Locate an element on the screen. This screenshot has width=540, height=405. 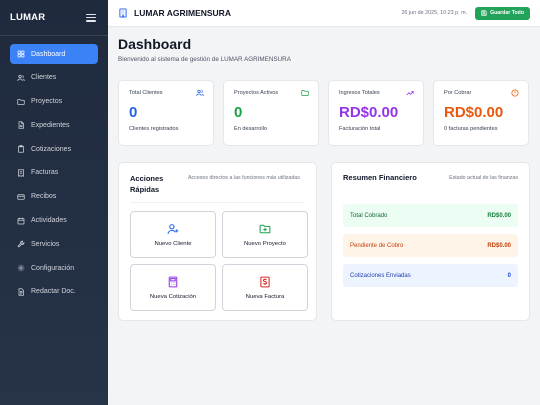
finance-row-label: Pendiente de Cobro is located at coordinates (377, 245).